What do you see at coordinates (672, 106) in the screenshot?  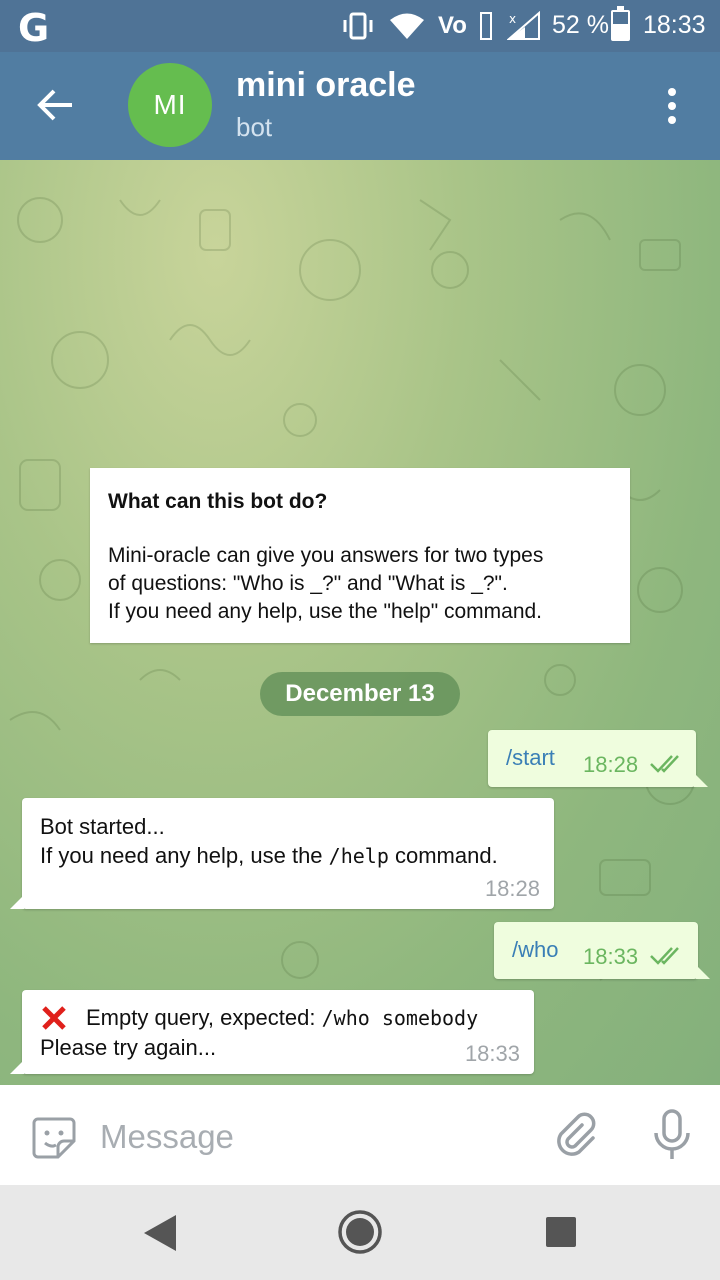 I see `more-options-icon` at bounding box center [672, 106].